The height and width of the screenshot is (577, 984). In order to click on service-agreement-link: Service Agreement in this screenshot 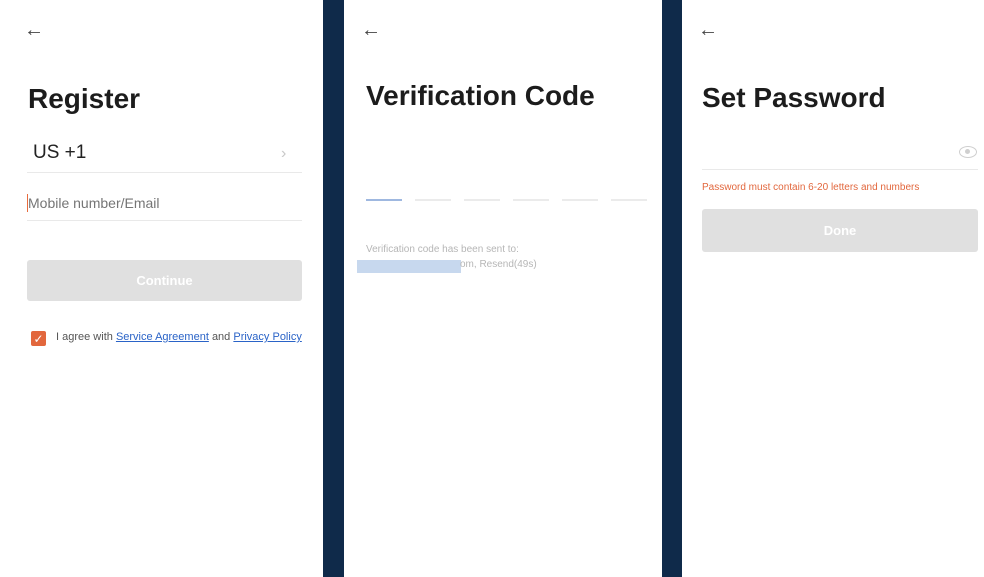, I will do `click(162, 337)`.